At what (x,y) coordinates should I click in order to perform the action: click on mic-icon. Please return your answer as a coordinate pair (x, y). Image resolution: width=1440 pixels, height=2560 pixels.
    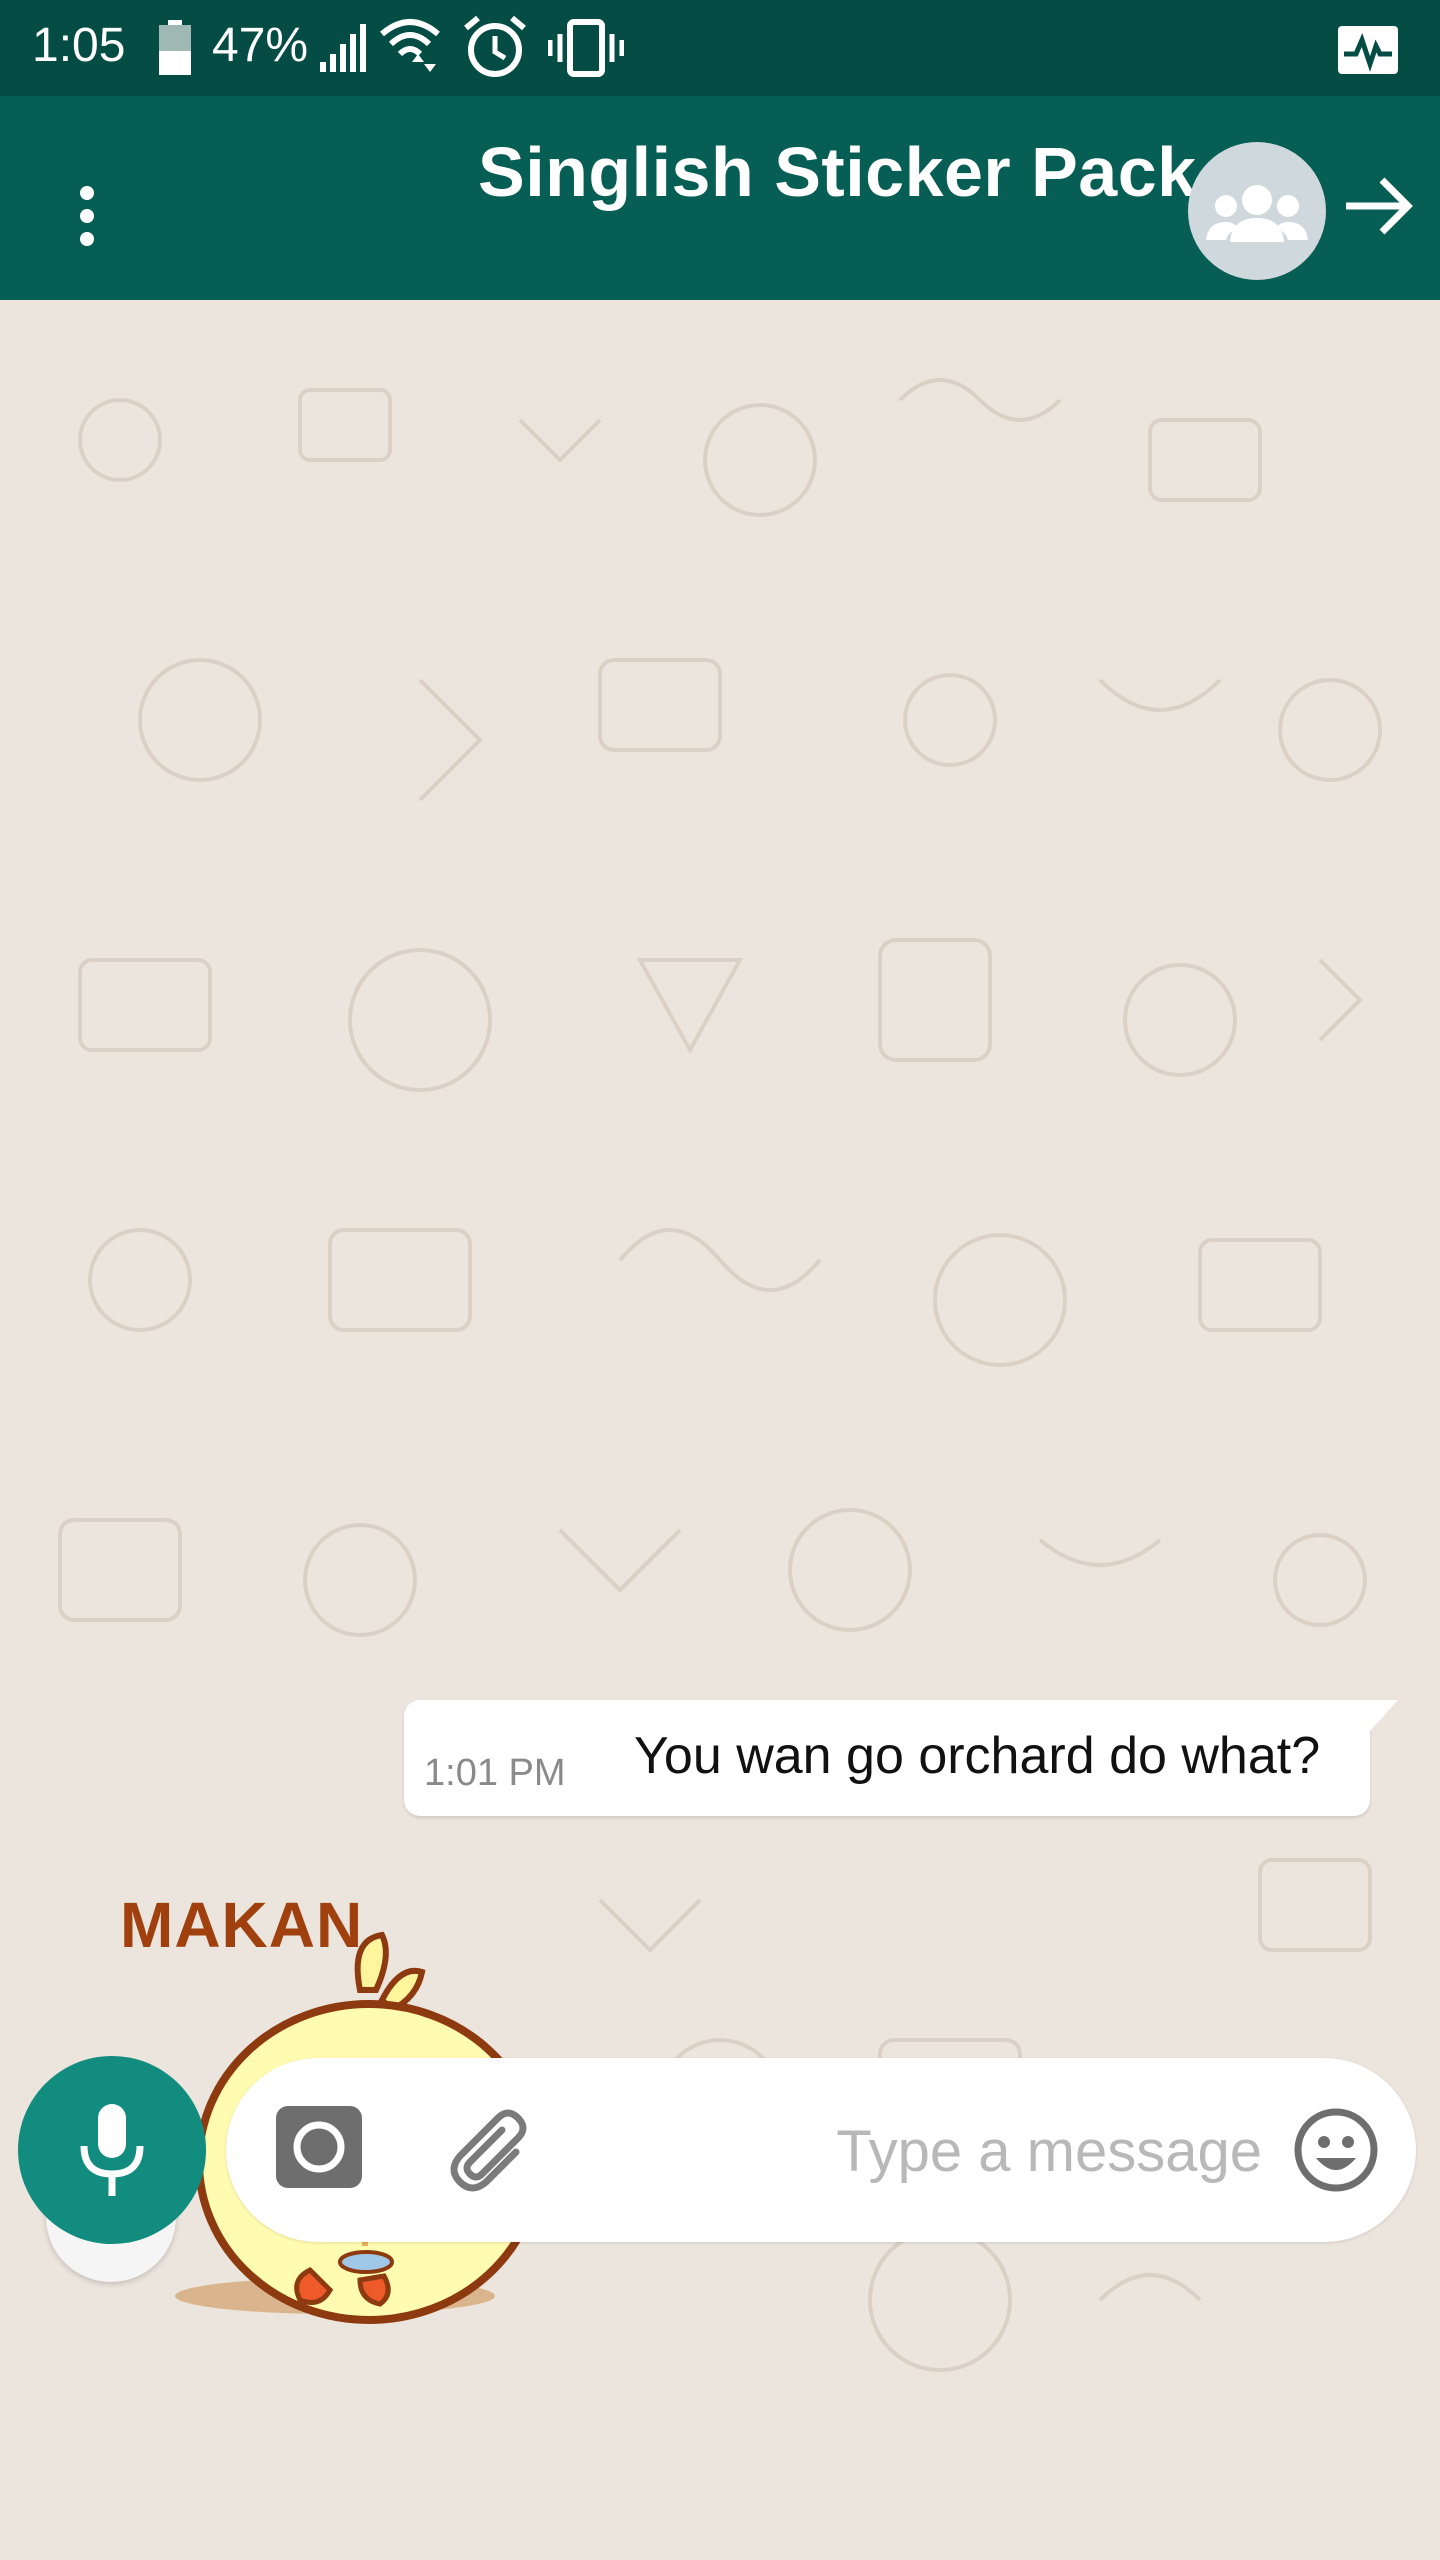
    Looking at the image, I should click on (112, 2150).